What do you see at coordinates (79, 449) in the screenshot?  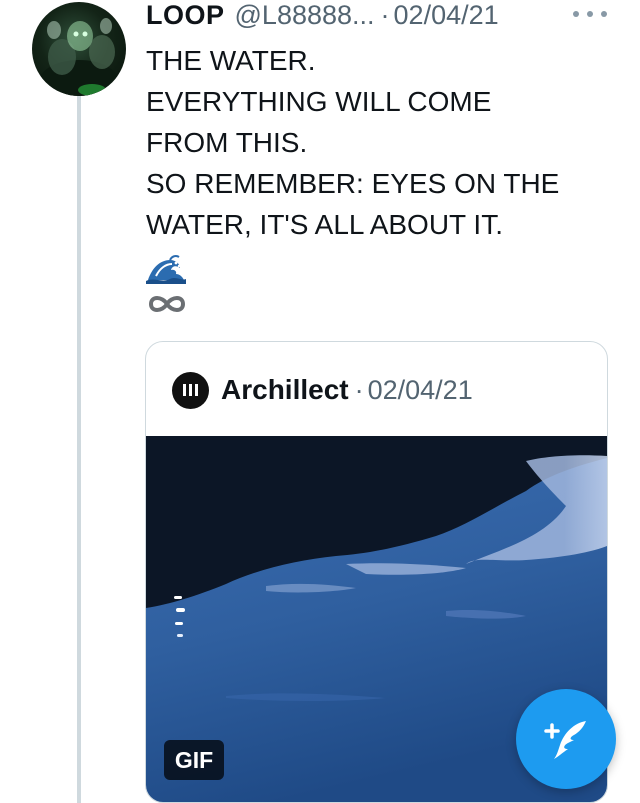 I see `thread-connector-line` at bounding box center [79, 449].